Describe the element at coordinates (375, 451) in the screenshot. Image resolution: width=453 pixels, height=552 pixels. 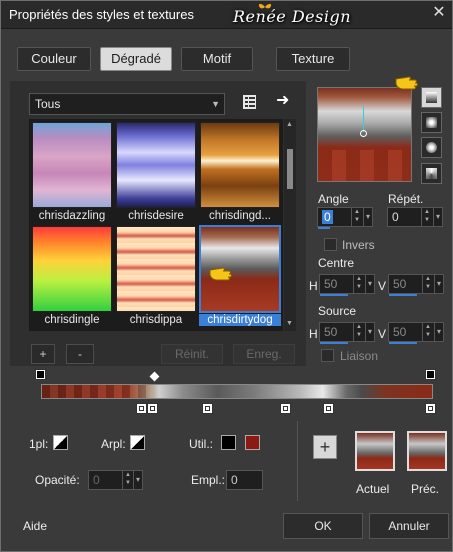
I see `current-gradient-swatch` at that location.